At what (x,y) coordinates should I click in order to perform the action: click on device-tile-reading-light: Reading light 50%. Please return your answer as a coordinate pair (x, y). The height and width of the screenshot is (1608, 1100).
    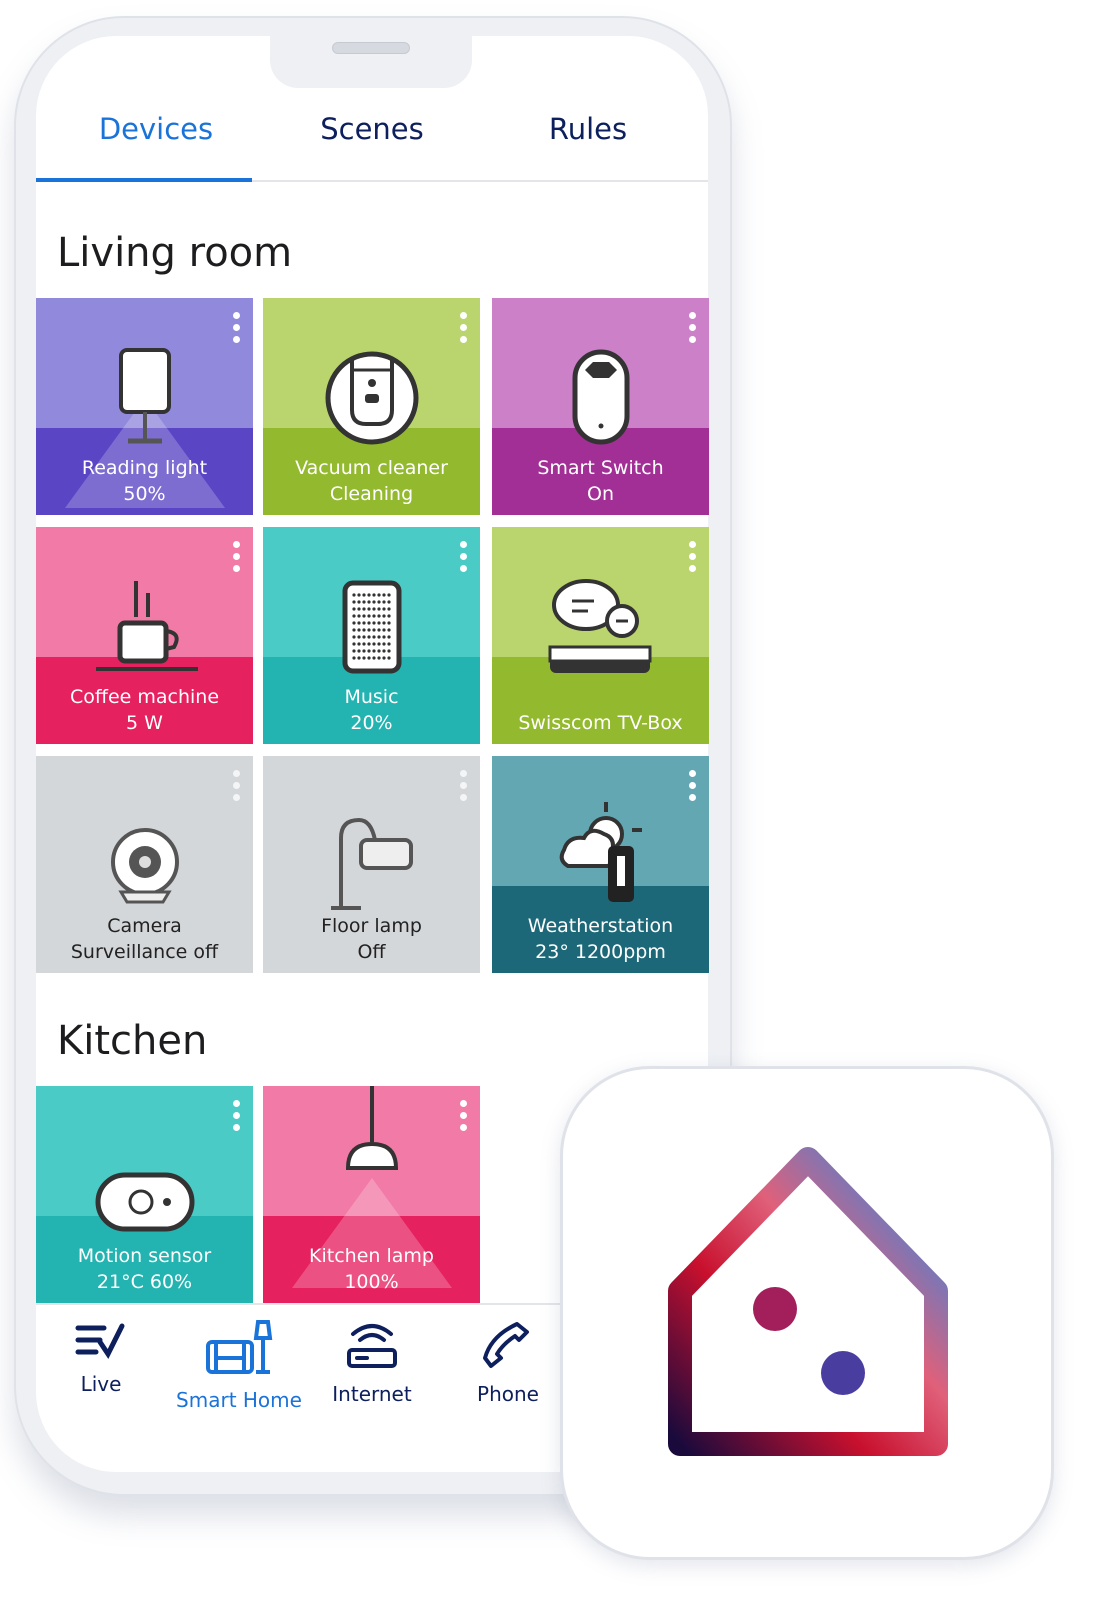
    Looking at the image, I should click on (144, 406).